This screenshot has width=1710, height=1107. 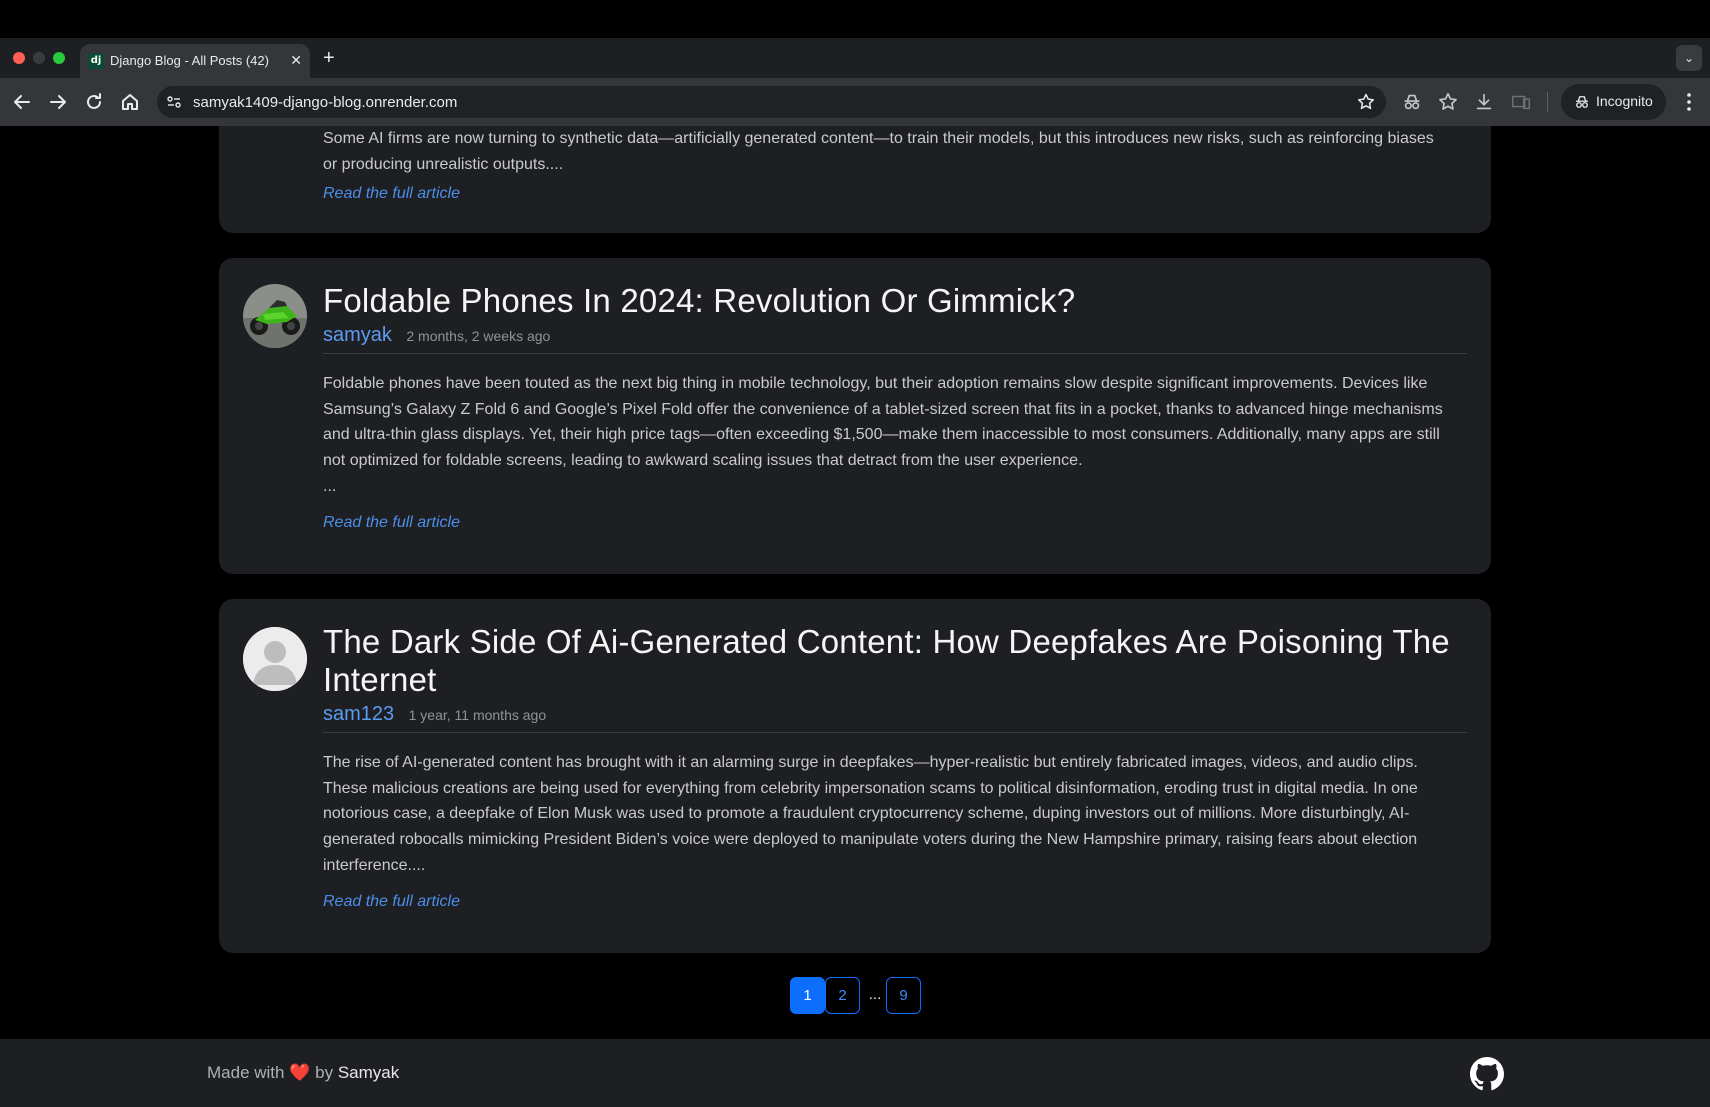 I want to click on close-tab-icon: ✕, so click(x=296, y=60).